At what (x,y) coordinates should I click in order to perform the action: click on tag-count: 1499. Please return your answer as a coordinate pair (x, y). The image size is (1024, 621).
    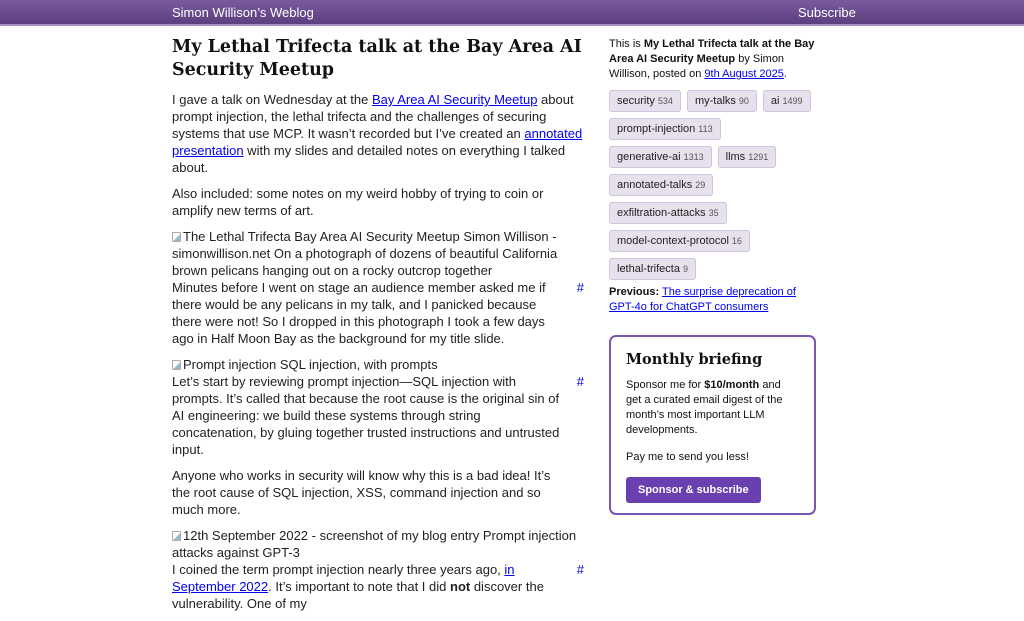
    Looking at the image, I should click on (792, 101).